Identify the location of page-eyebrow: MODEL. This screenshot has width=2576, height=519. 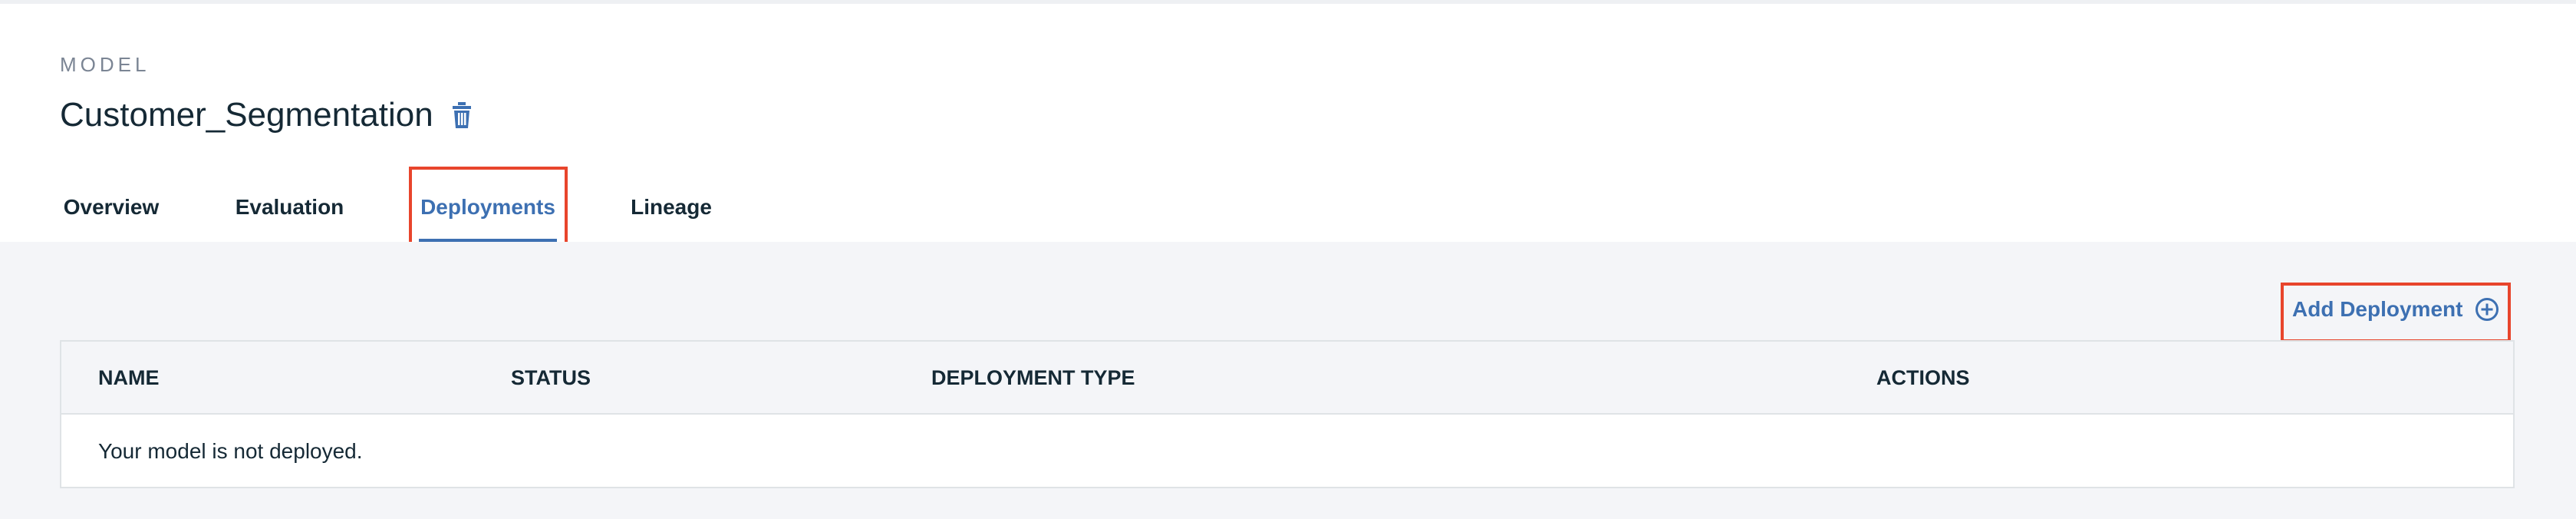
(105, 64).